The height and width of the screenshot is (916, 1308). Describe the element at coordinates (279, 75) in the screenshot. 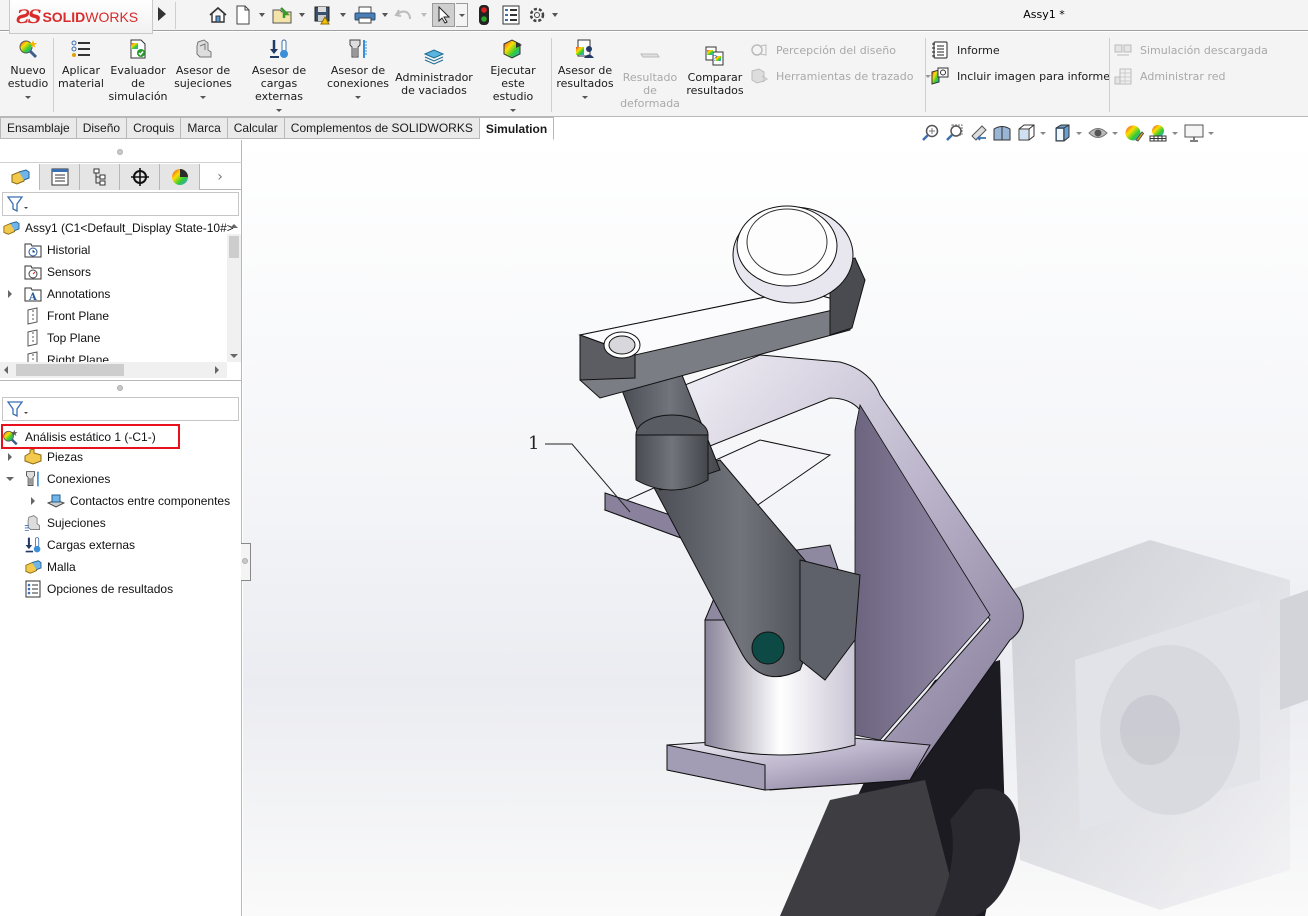

I see `asesor-cargas-externas-button: Asesor de cargas externas` at that location.